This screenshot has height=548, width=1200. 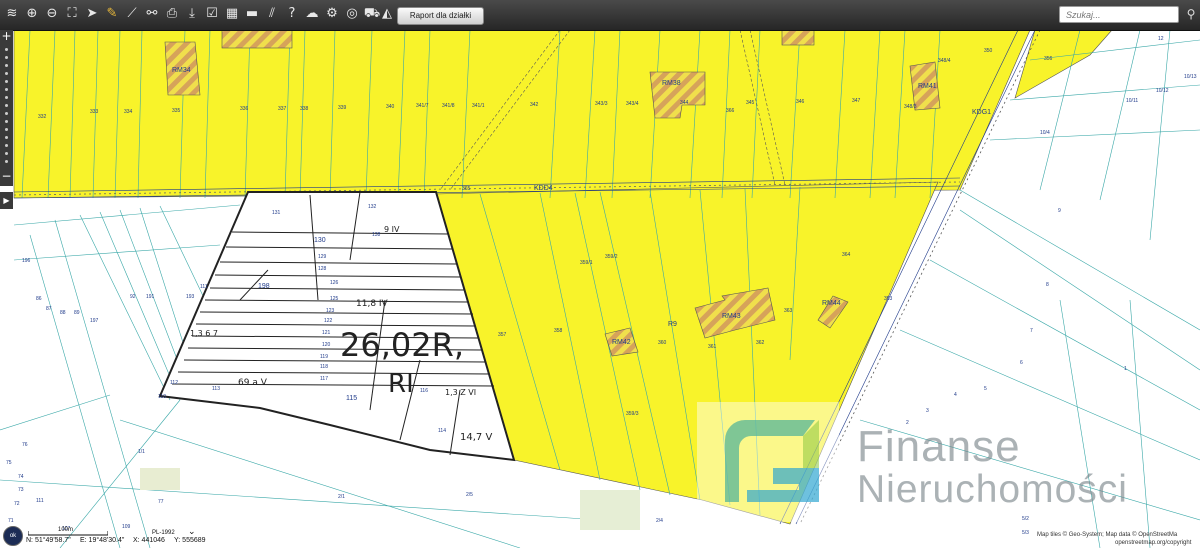 I want to click on zoom-minus-icon: −, so click(x=6, y=176).